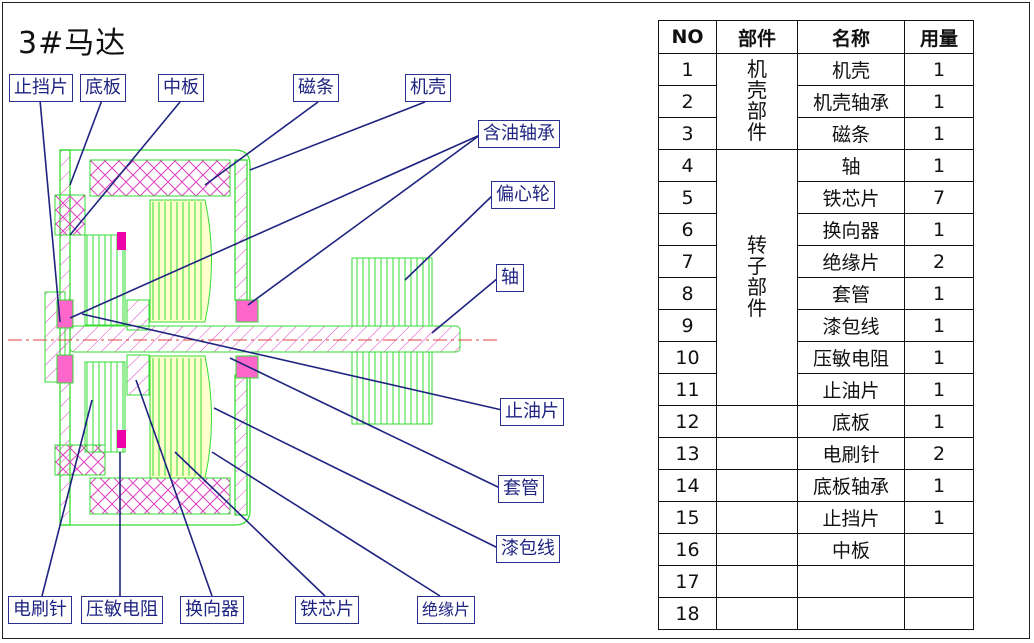  I want to click on cell-no: 1, so click(687, 69).